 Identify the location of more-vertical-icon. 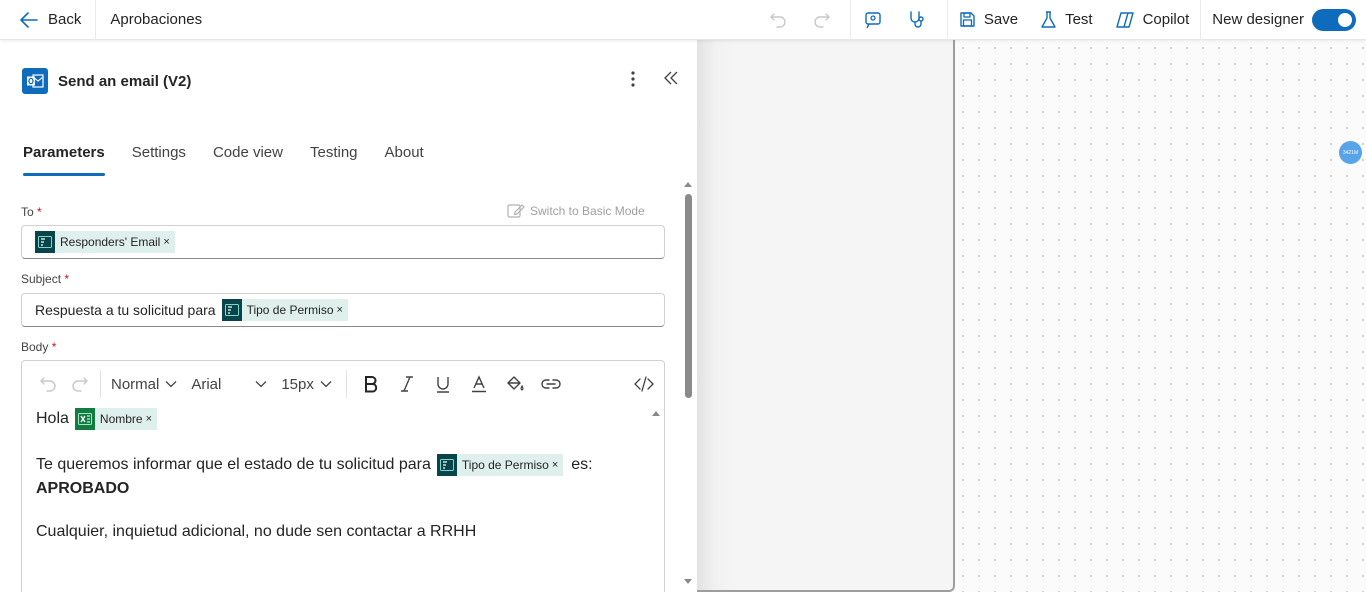
(633, 79).